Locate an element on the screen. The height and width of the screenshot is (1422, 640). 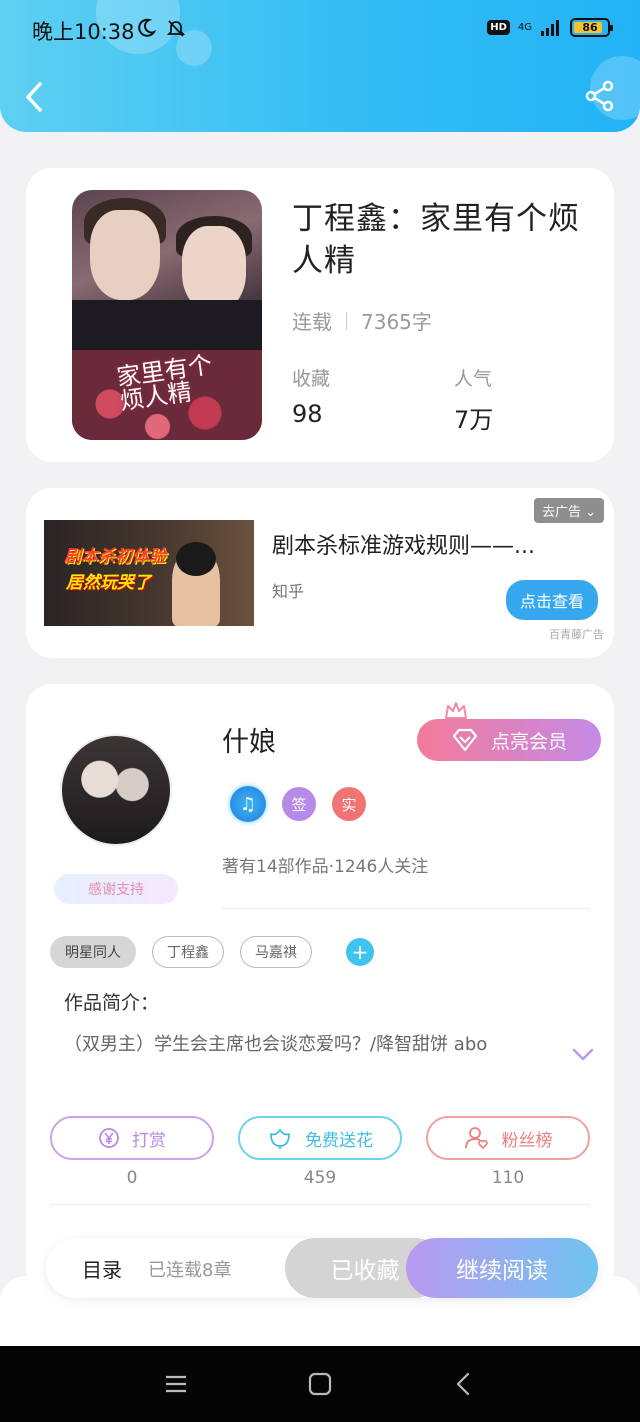
chevron-left-icon is located at coordinates (34, 97).